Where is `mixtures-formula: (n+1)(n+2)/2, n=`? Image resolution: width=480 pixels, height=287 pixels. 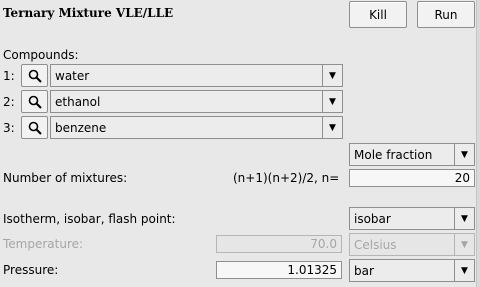
mixtures-formula: (n+1)(n+2)/2, n= is located at coordinates (286, 178).